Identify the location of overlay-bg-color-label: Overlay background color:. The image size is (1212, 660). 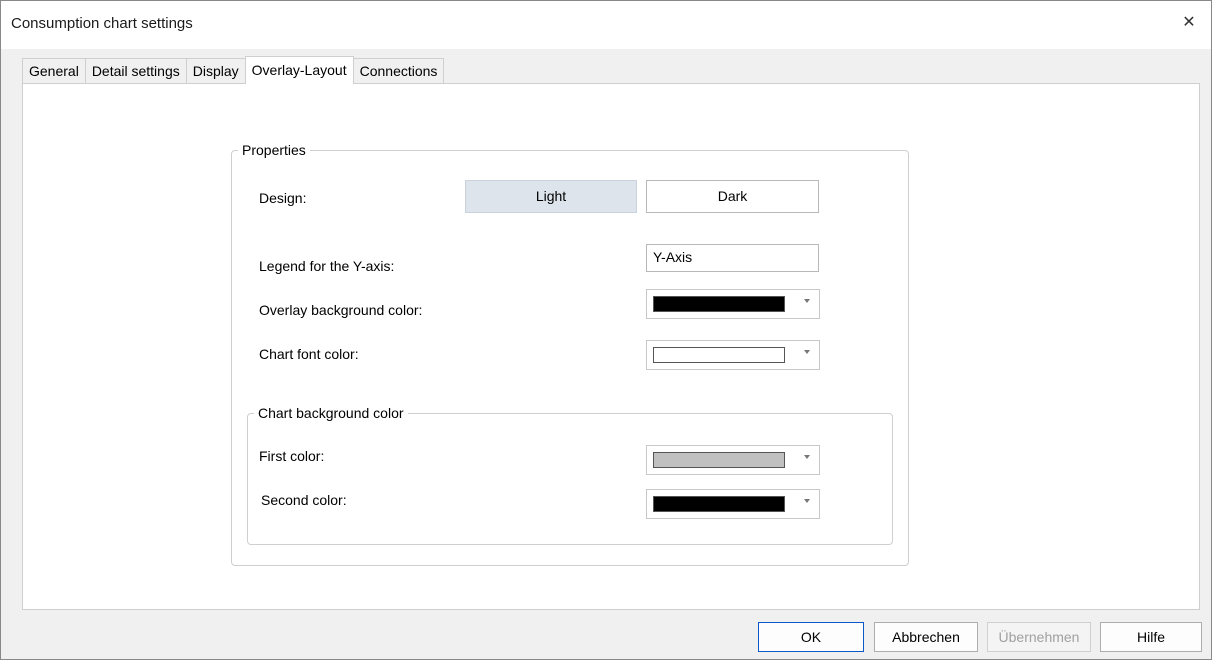
(341, 310).